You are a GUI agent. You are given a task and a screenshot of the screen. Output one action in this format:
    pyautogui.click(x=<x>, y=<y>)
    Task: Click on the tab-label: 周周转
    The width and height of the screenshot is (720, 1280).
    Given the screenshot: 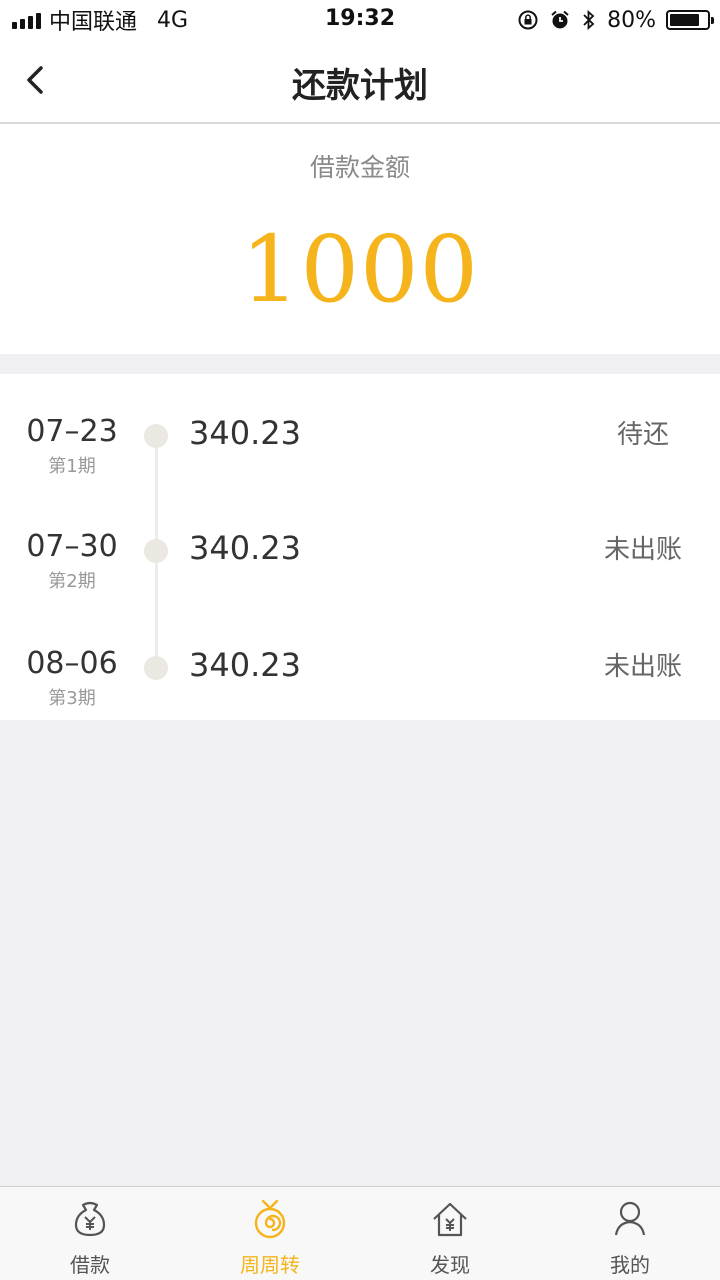 What is the action you would take?
    pyautogui.click(x=270, y=1265)
    